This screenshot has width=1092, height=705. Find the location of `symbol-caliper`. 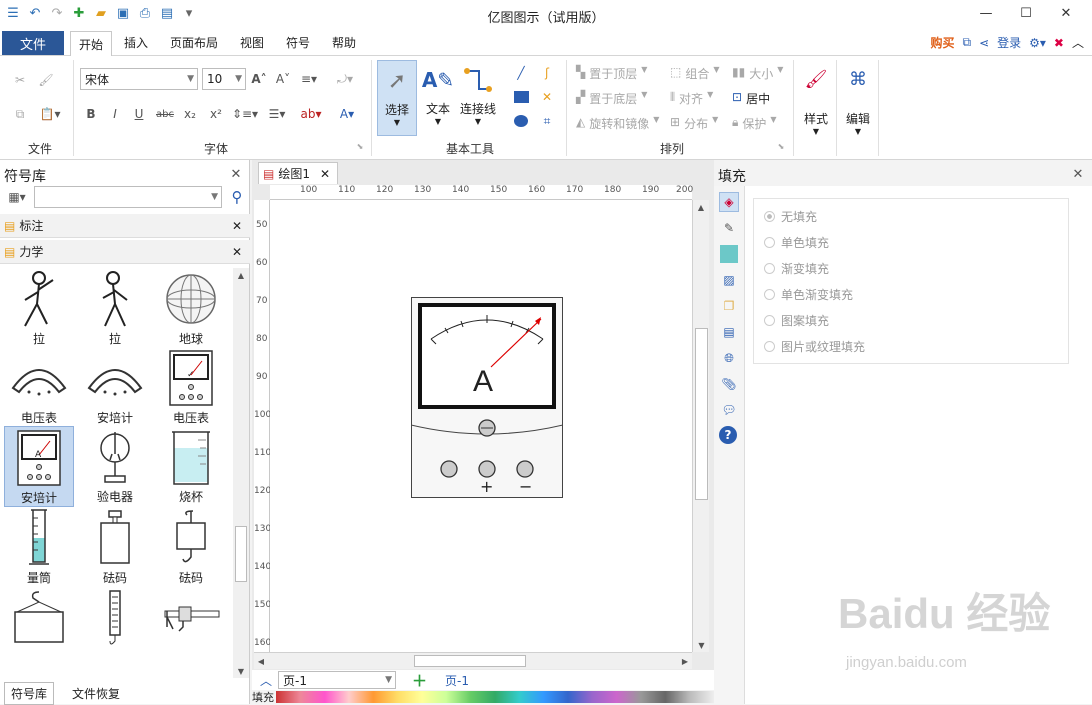

symbol-caliper is located at coordinates (191, 617).